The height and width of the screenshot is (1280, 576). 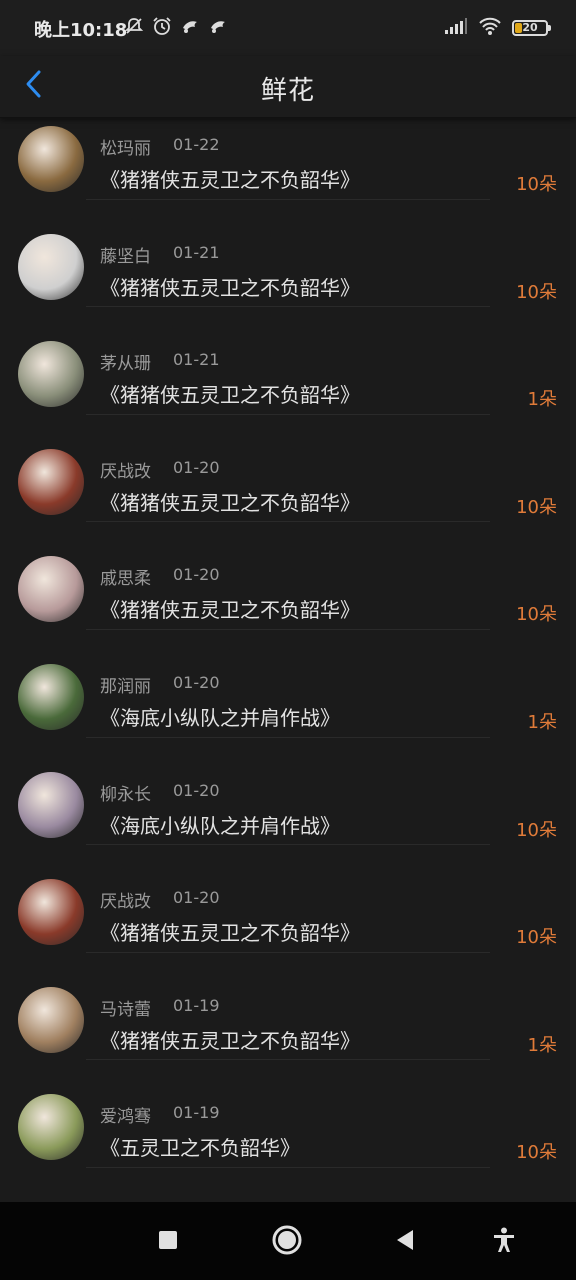 What do you see at coordinates (518, 28) in the screenshot?
I see `battery-level-fill` at bounding box center [518, 28].